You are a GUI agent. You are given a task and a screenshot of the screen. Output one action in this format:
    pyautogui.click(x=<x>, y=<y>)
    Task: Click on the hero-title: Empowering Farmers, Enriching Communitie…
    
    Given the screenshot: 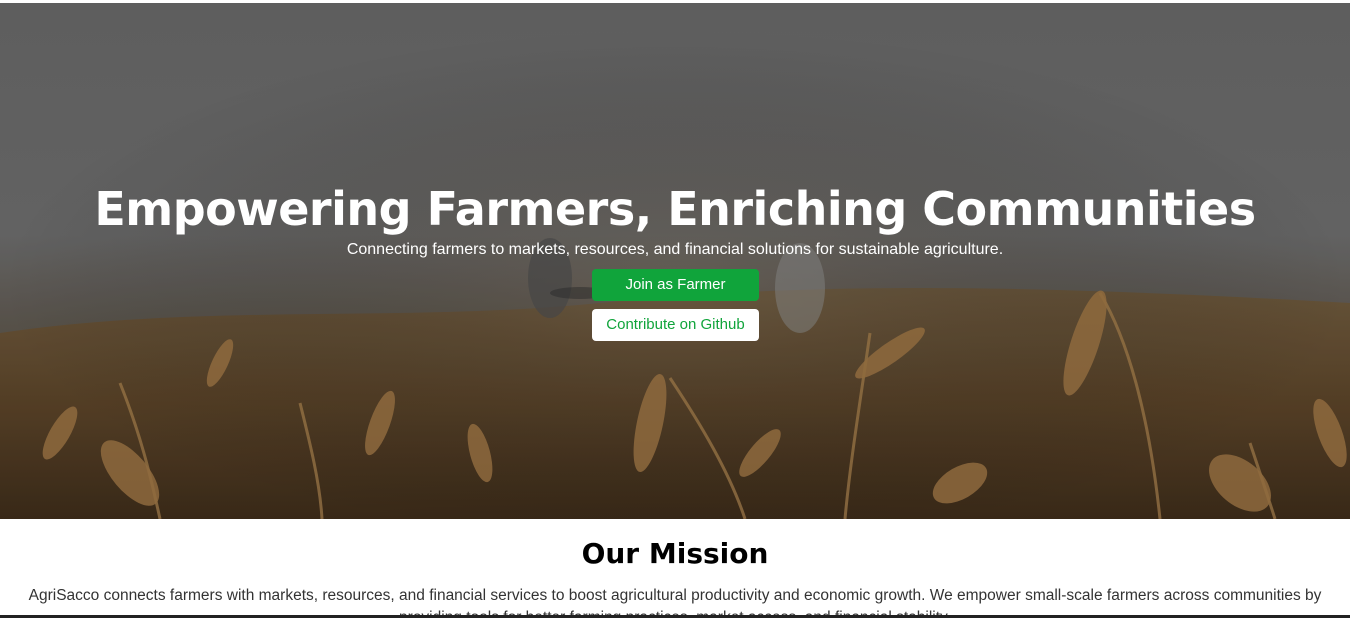 What is the action you would take?
    pyautogui.click(x=675, y=209)
    